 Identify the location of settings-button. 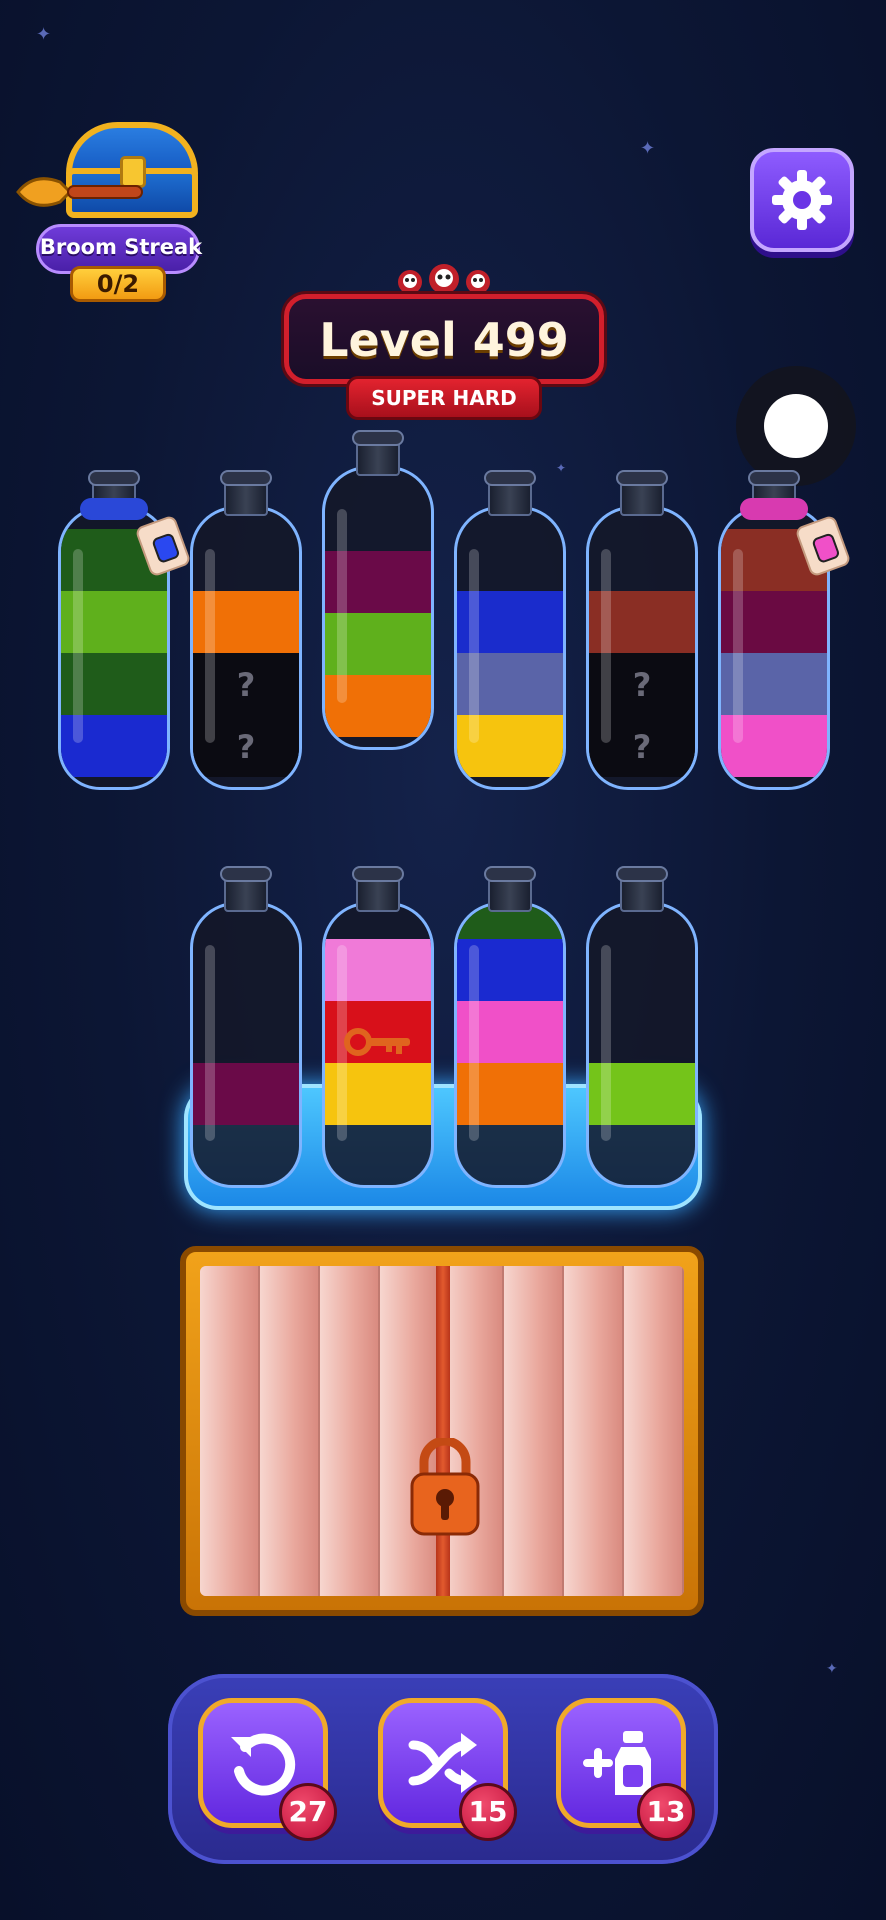
(802, 200).